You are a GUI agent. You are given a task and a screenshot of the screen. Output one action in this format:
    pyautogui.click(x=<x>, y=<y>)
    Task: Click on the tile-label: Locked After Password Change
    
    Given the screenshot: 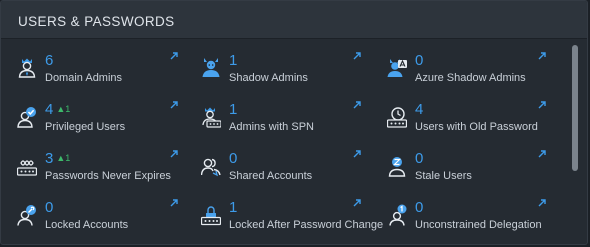 What is the action you would take?
    pyautogui.click(x=306, y=225)
    